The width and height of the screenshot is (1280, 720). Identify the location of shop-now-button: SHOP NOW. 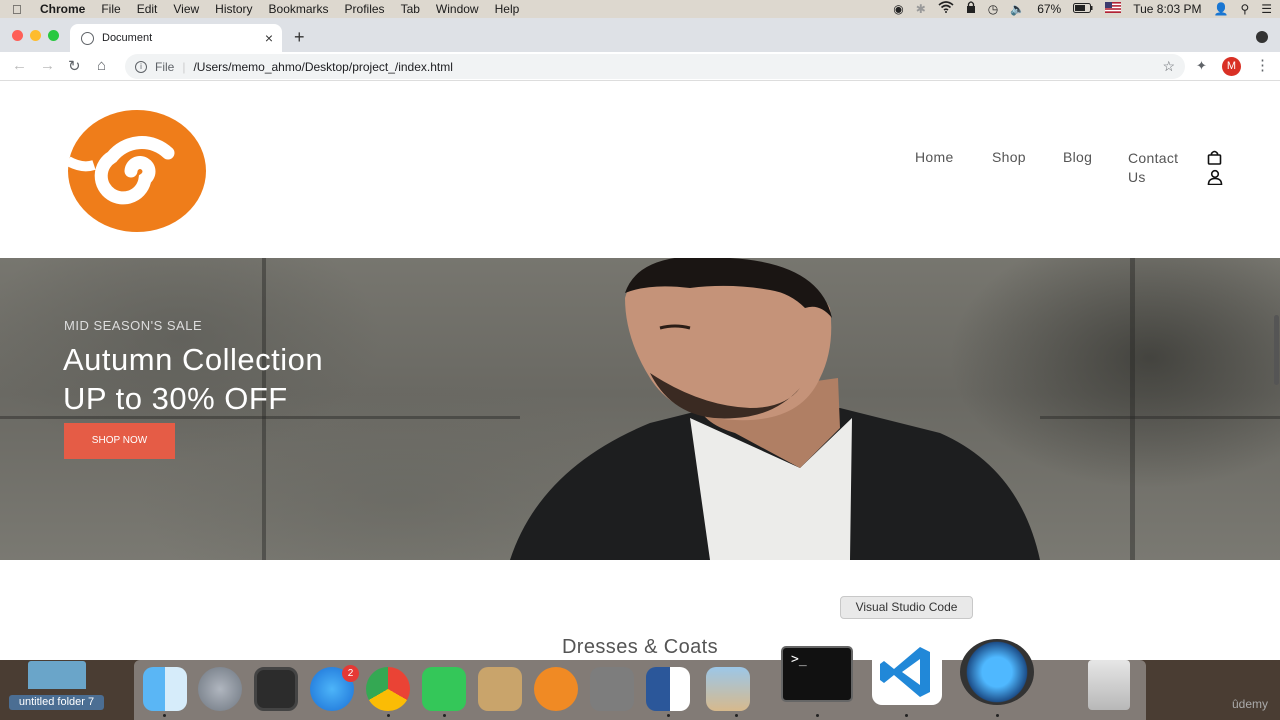
(119, 441).